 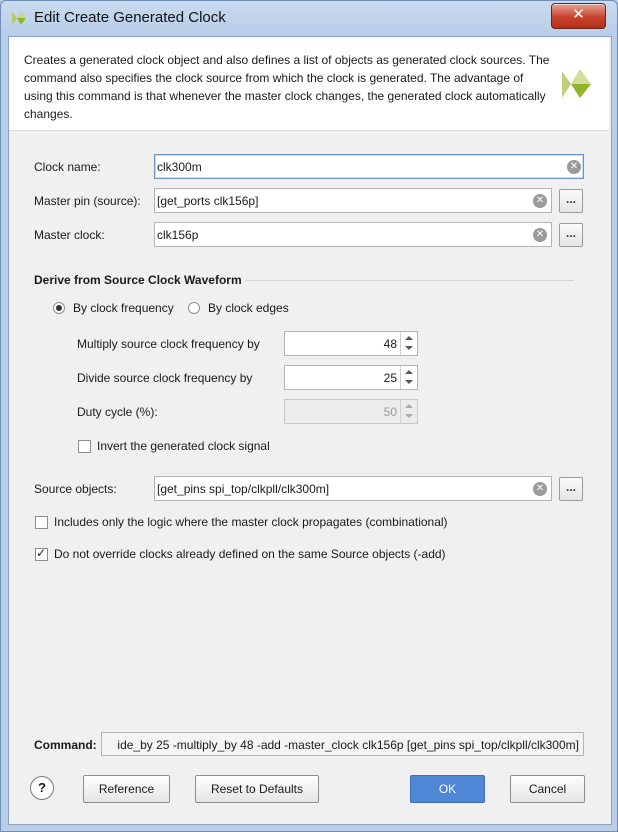 I want to click on source-objects-label: Source objects:, so click(x=75, y=489).